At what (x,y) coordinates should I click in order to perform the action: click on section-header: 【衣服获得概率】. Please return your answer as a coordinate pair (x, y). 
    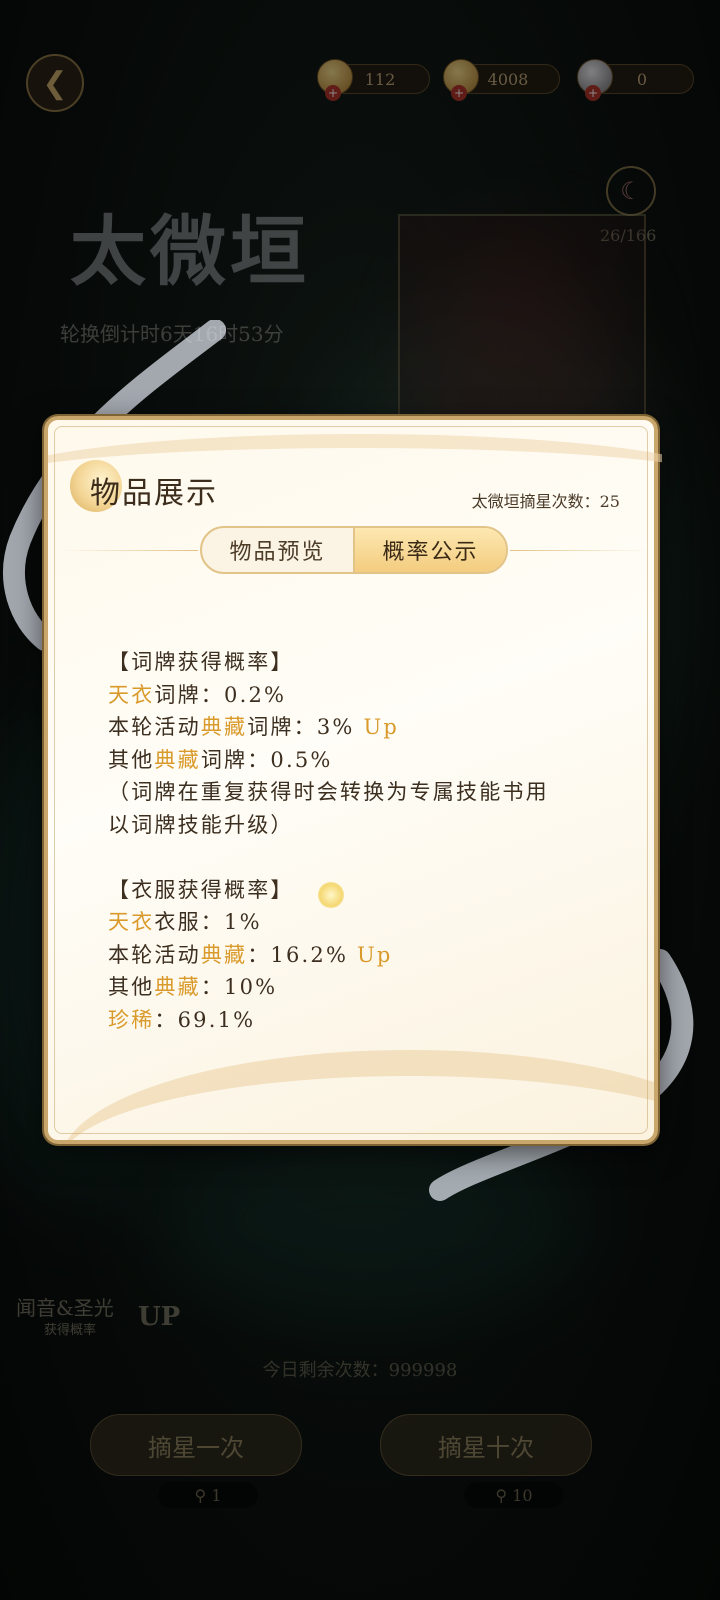
    Looking at the image, I should click on (201, 889).